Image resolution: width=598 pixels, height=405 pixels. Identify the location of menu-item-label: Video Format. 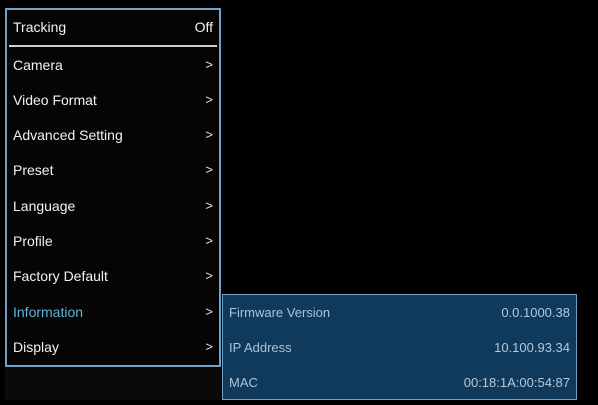
(55, 99).